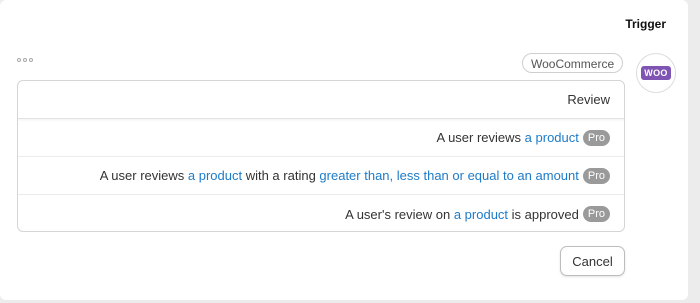 The width and height of the screenshot is (700, 303). Describe the element at coordinates (399, 214) in the screenshot. I see `trigger-text: A user's review on` at that location.